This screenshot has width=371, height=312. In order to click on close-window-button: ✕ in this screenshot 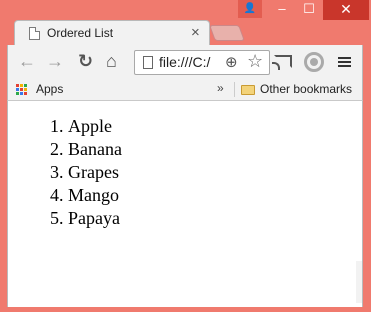, I will do `click(346, 10)`.